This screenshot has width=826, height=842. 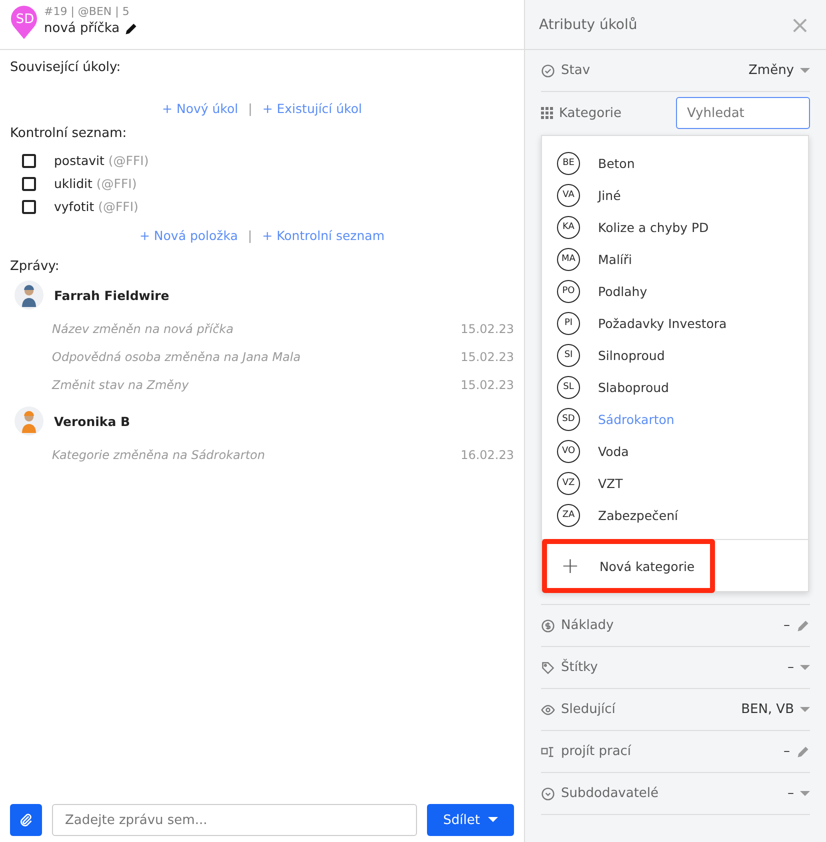 I want to click on section-heading: Související úkoly:, so click(x=66, y=67).